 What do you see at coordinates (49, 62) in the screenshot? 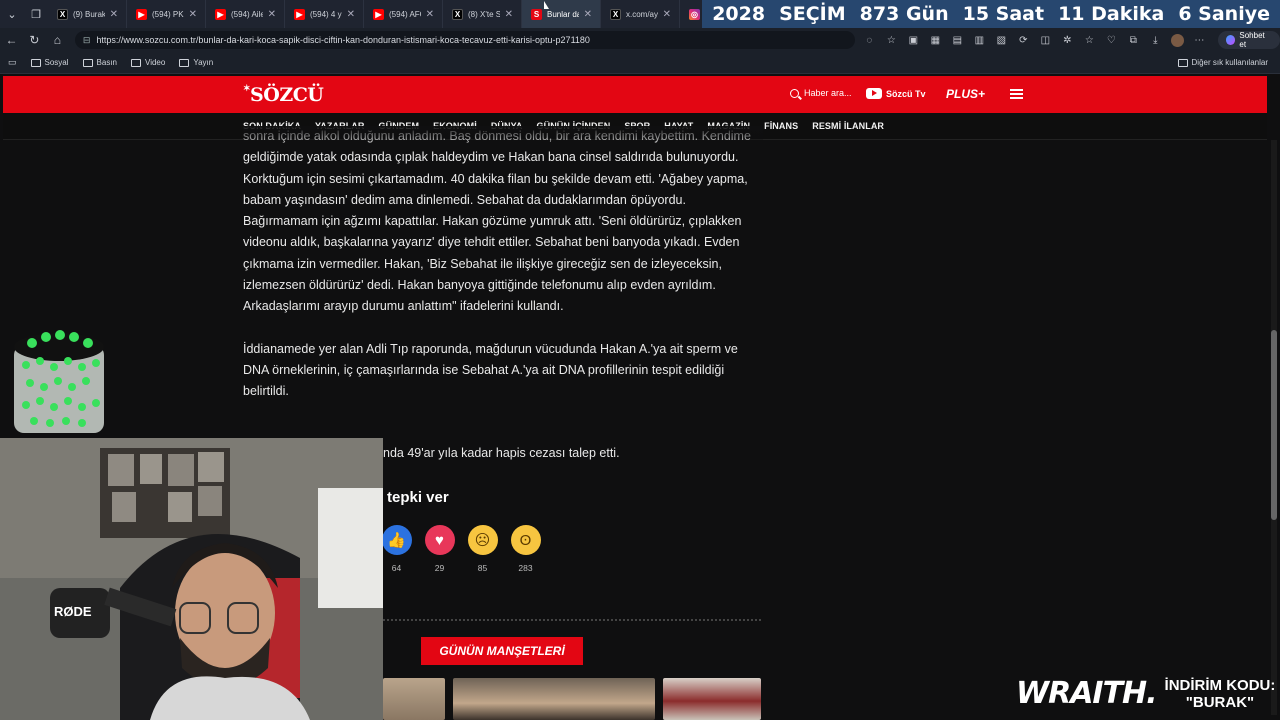
I see `bookmark-folder: Sosyal` at bounding box center [49, 62].